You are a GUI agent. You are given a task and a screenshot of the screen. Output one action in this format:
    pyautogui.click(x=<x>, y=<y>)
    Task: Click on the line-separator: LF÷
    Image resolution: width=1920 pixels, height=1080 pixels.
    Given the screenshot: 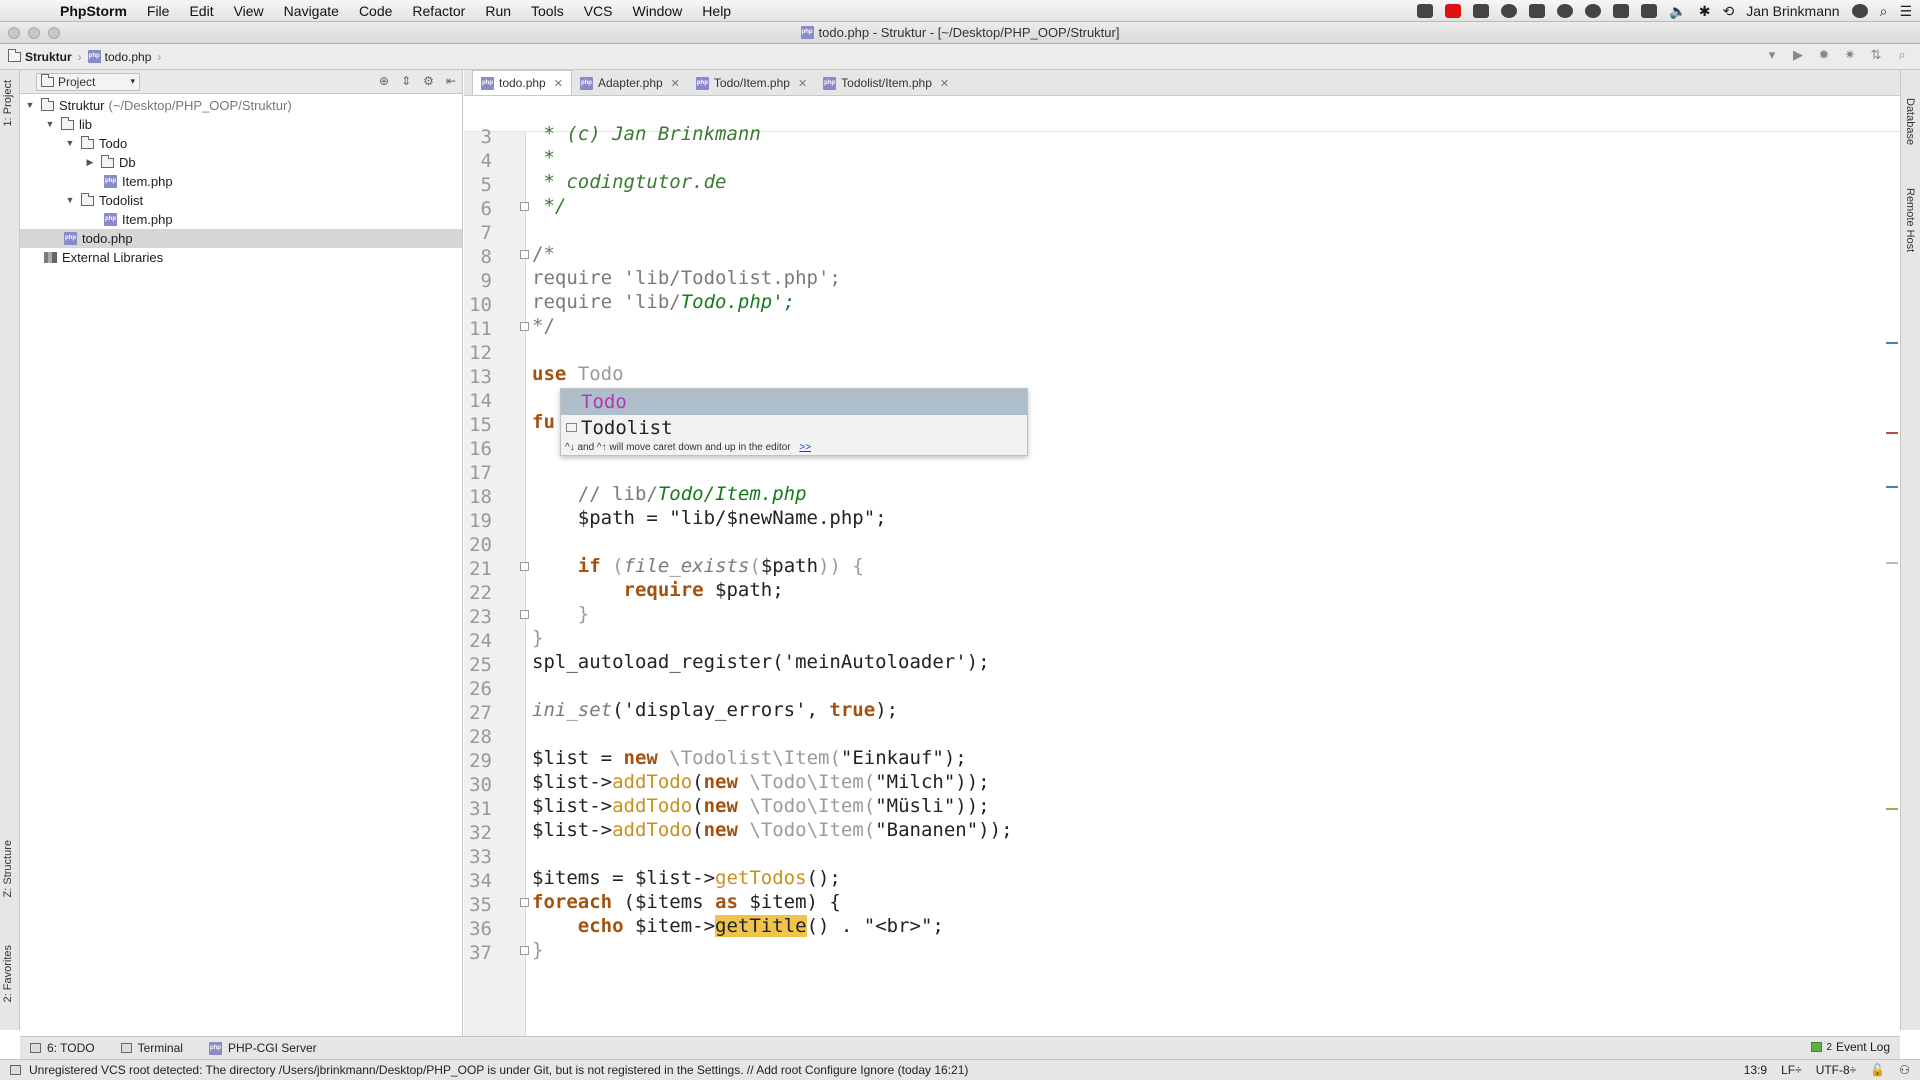 What is the action you would take?
    pyautogui.click(x=1791, y=1070)
    